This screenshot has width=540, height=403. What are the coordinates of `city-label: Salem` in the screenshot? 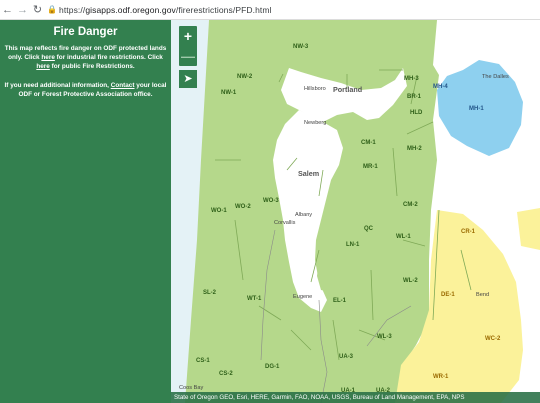 It's located at (308, 173).